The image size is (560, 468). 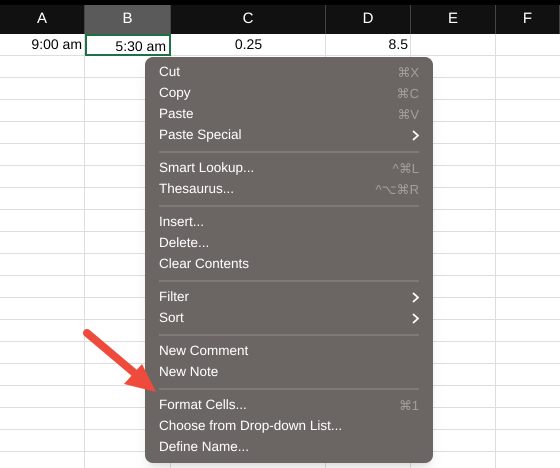 I want to click on column-header: B, so click(x=128, y=19).